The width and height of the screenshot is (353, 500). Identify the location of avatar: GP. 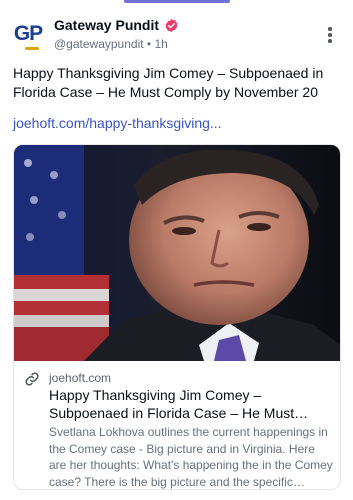
(28, 34).